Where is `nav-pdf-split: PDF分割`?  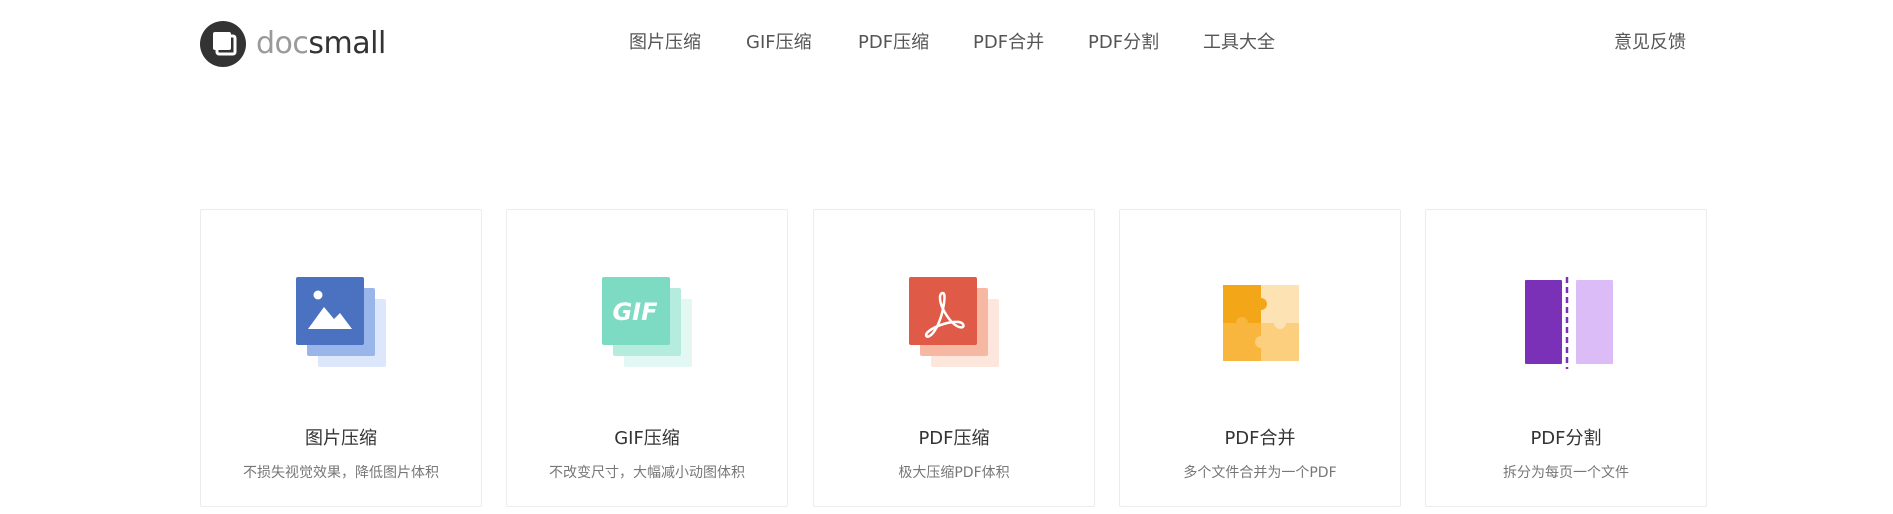
nav-pdf-split: PDF分割 is located at coordinates (1123, 43).